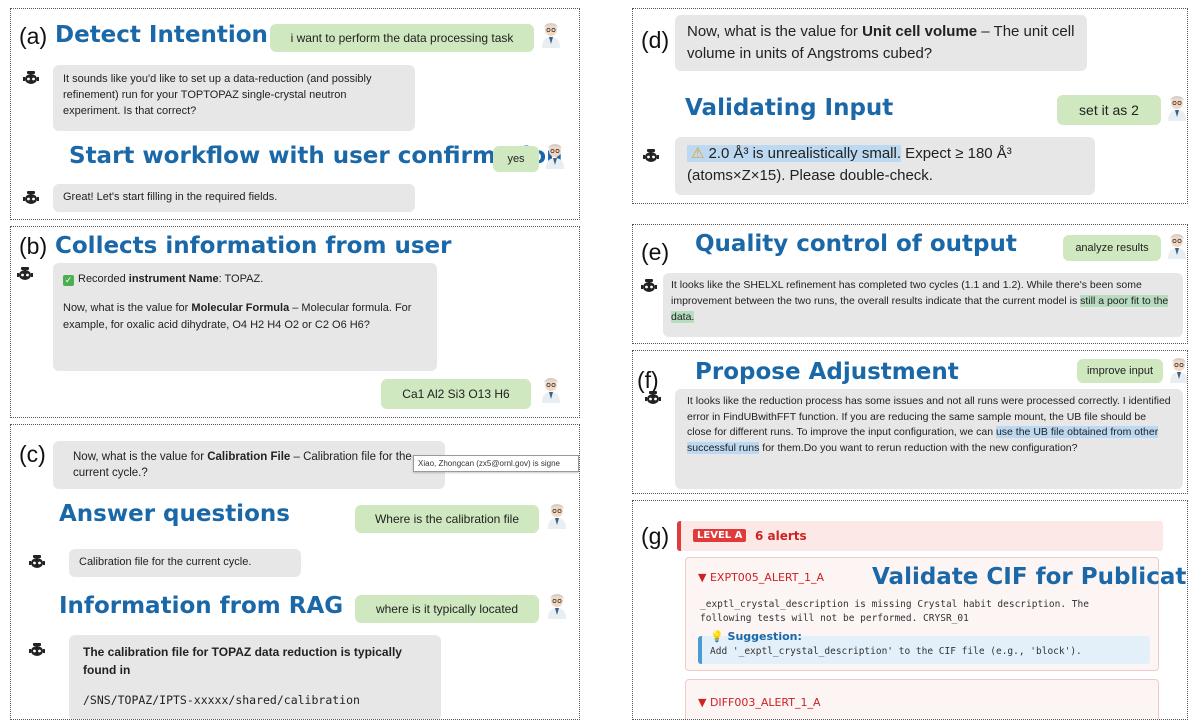 Image resolution: width=1192 pixels, height=722 pixels. What do you see at coordinates (496, 463) in the screenshot?
I see `signed-tooltip: Xiao, Zhongcan (zx5@ornl.gov) is signe` at bounding box center [496, 463].